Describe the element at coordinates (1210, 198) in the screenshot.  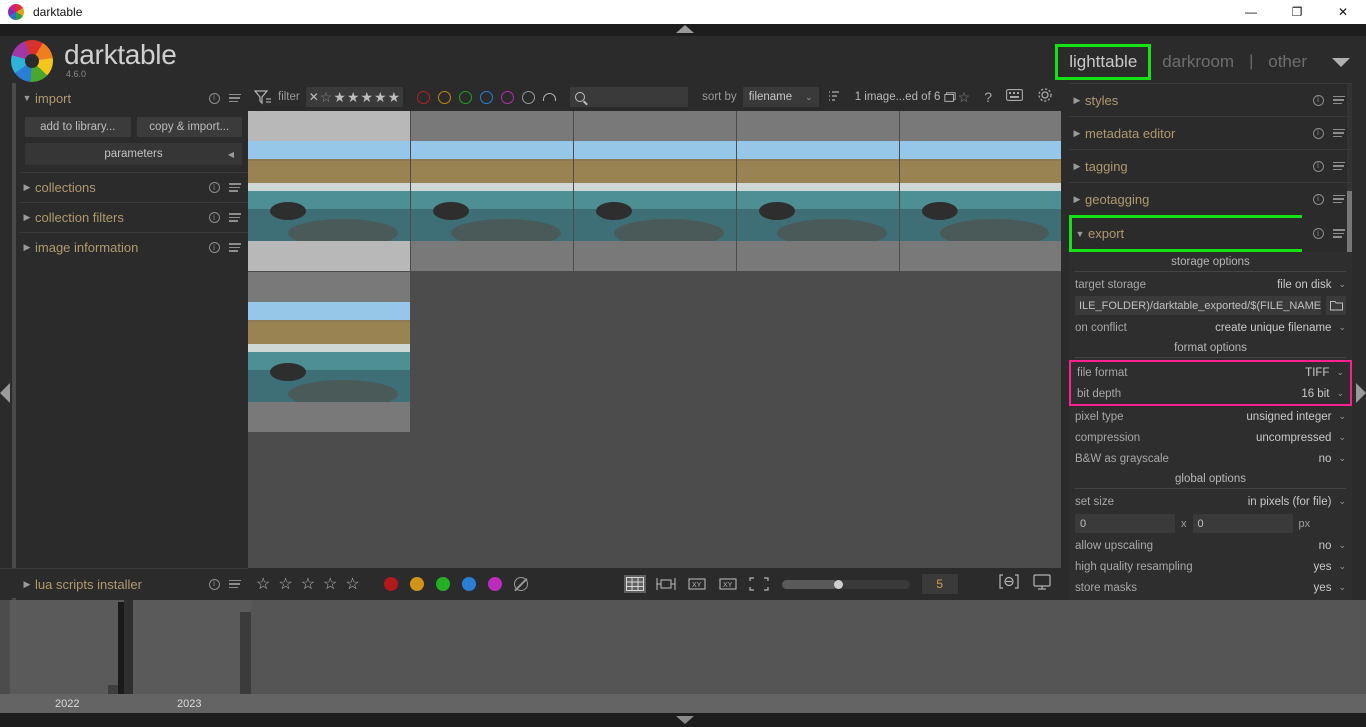
I see `sidebar-item-geotagging: ▶ geotagging i` at that location.